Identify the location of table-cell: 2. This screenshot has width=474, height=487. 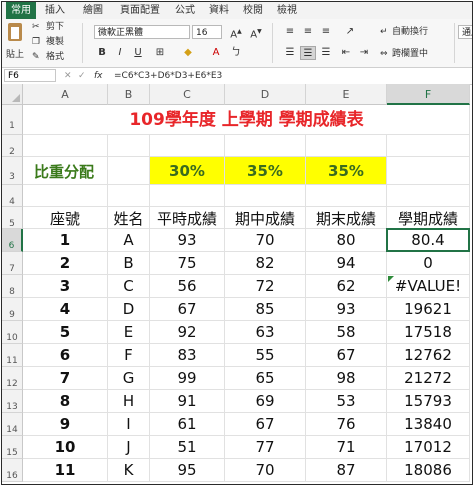
(65, 263).